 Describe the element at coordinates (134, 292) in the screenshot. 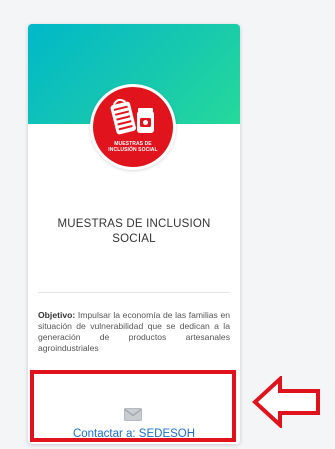

I see `divider` at that location.